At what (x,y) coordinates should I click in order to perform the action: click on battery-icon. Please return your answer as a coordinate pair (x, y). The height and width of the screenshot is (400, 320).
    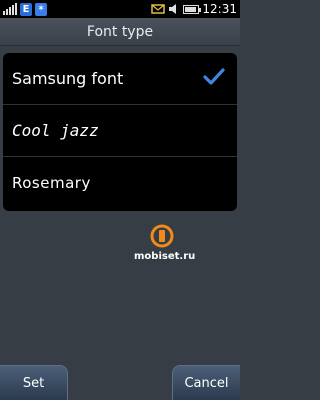
    Looking at the image, I should click on (192, 9).